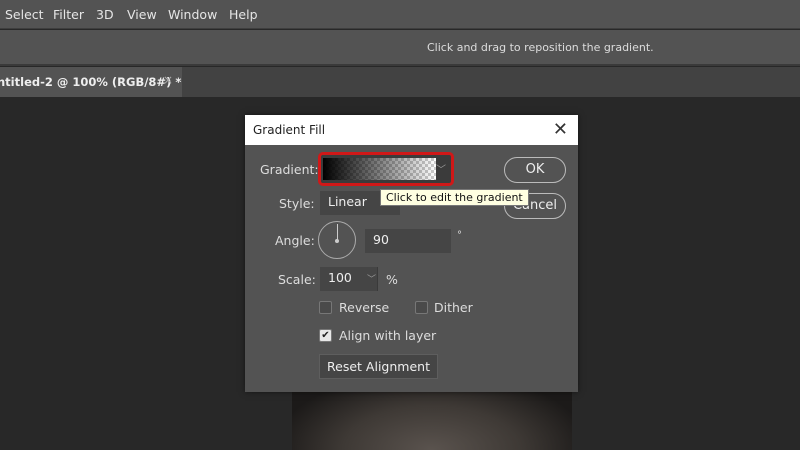 The height and width of the screenshot is (450, 800). What do you see at coordinates (379, 169) in the screenshot?
I see `gradient-swatch` at bounding box center [379, 169].